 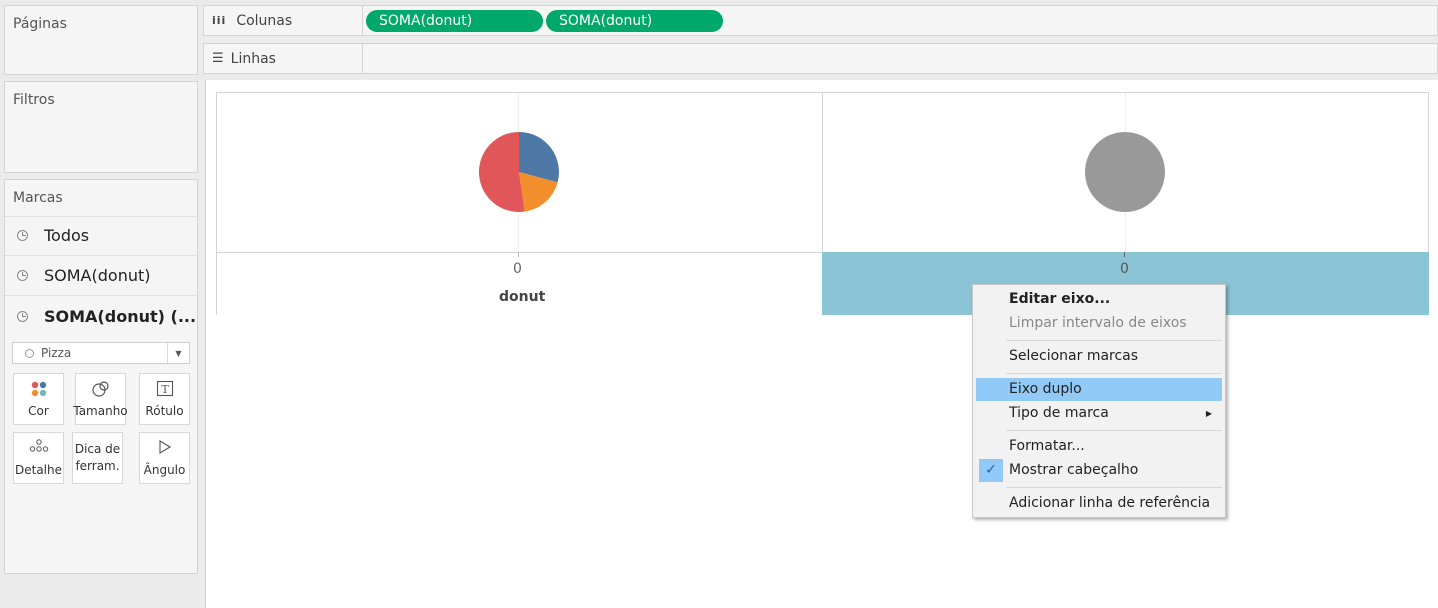 I want to click on column-pill-1: SOMA(donut), so click(x=454, y=21).